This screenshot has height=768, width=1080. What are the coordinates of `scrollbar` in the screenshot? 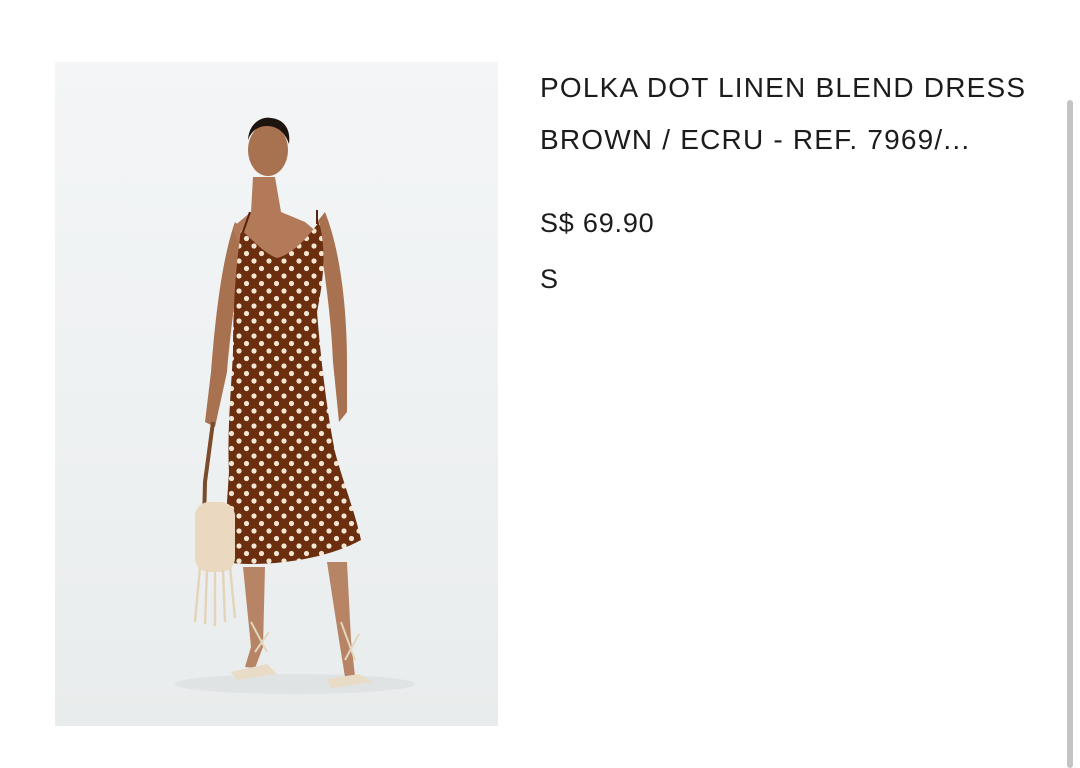 It's located at (1070, 432).